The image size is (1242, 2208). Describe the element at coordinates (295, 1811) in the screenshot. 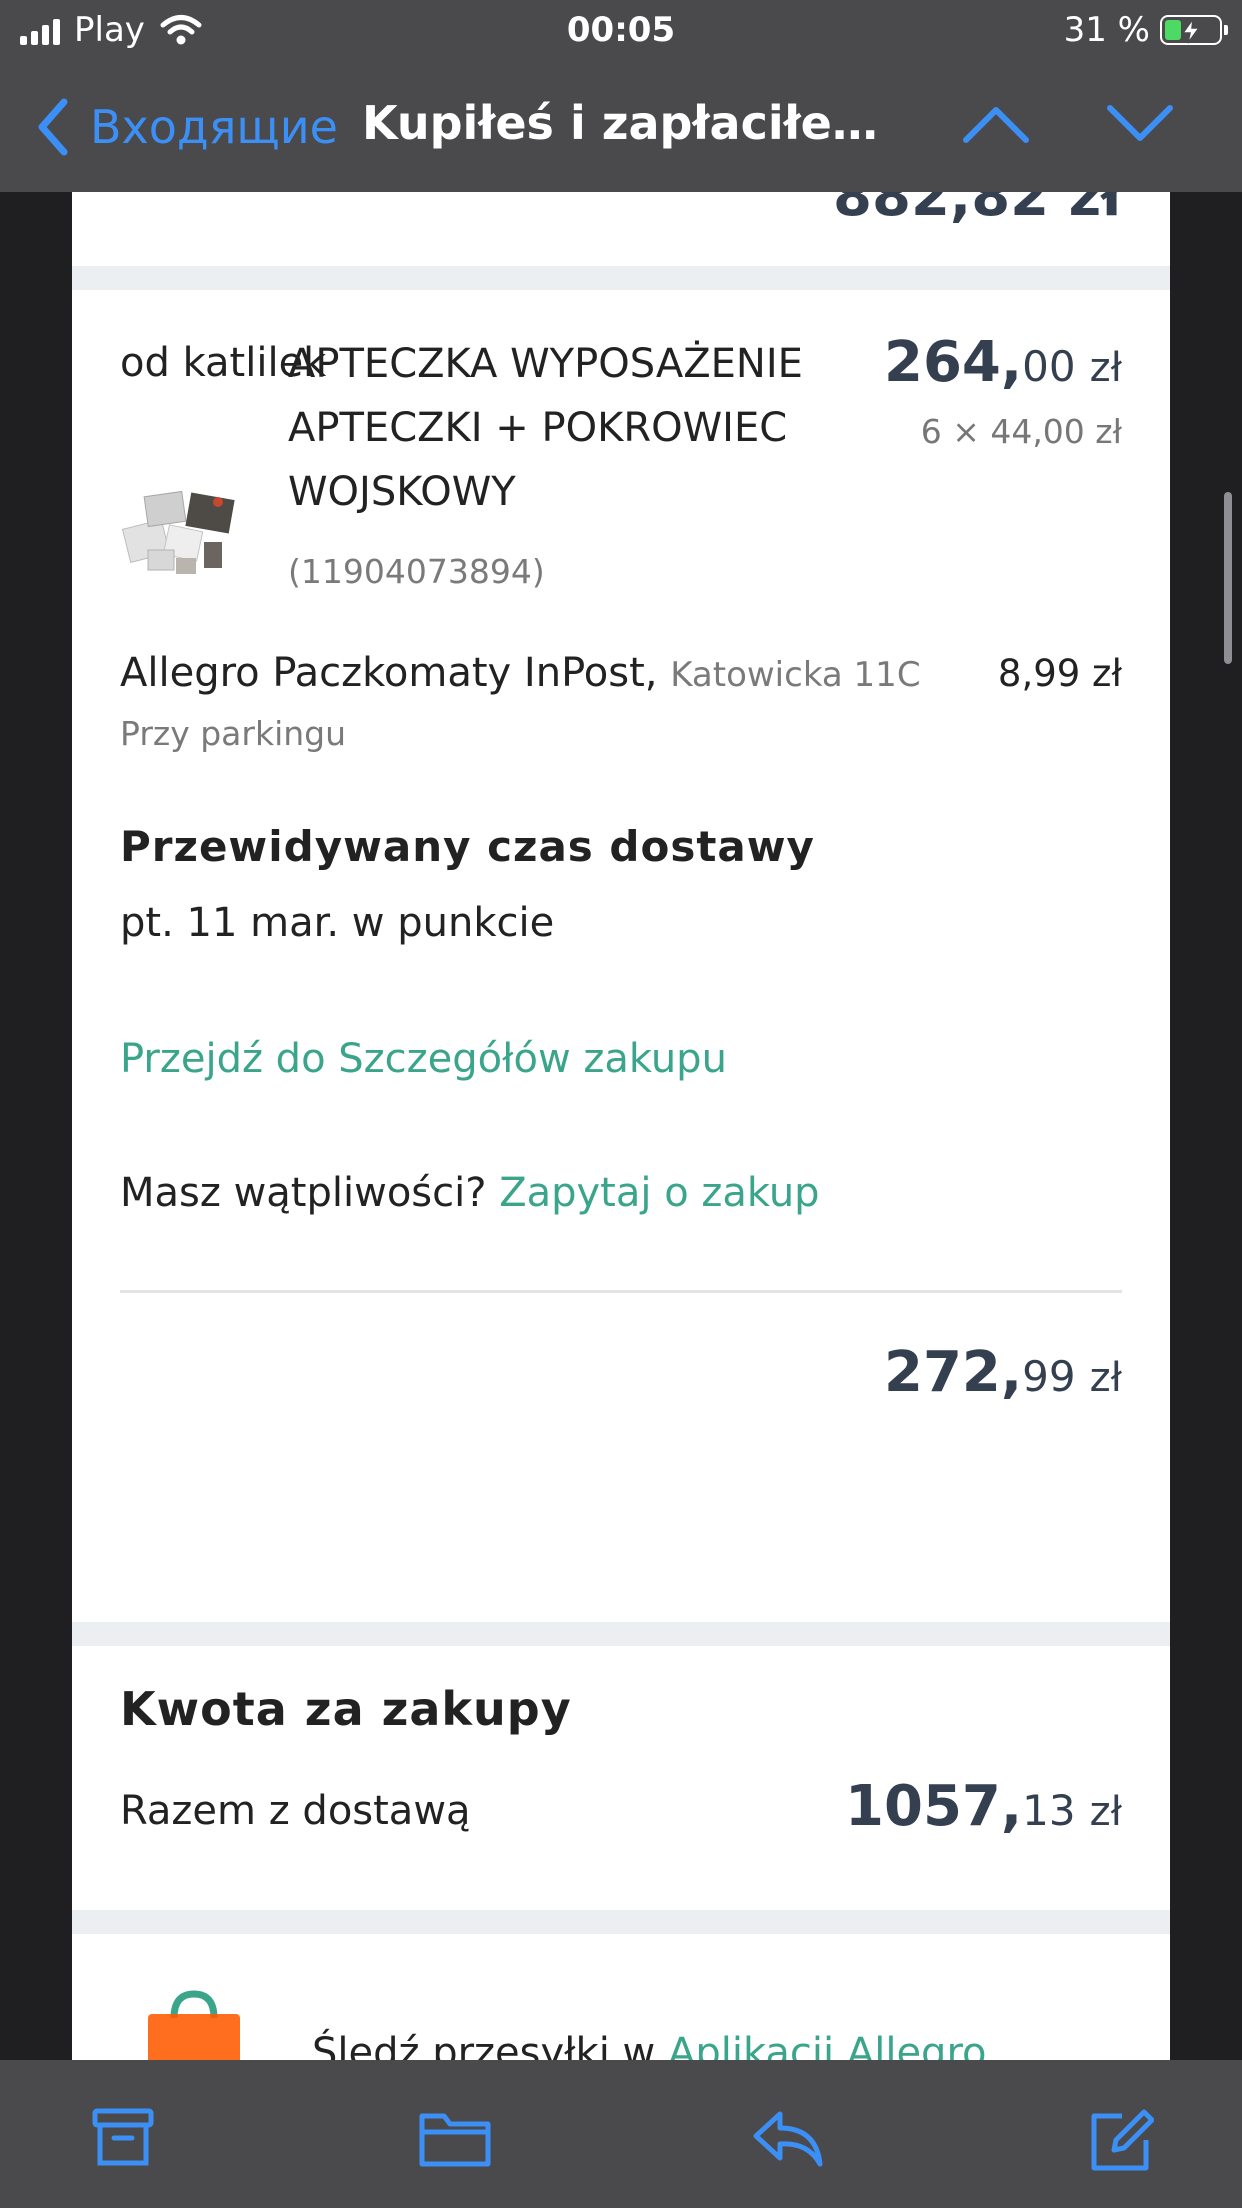

I see `total-label: Razem z dostawą` at that location.